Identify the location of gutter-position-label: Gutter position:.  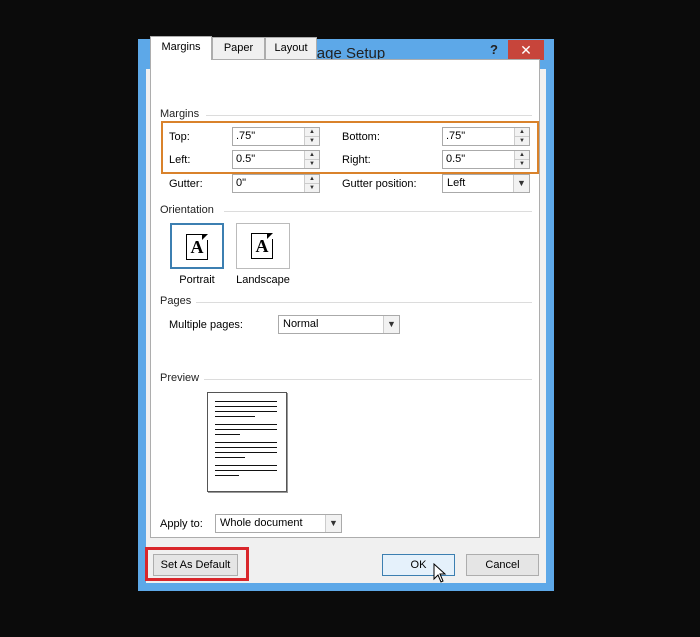
(379, 184).